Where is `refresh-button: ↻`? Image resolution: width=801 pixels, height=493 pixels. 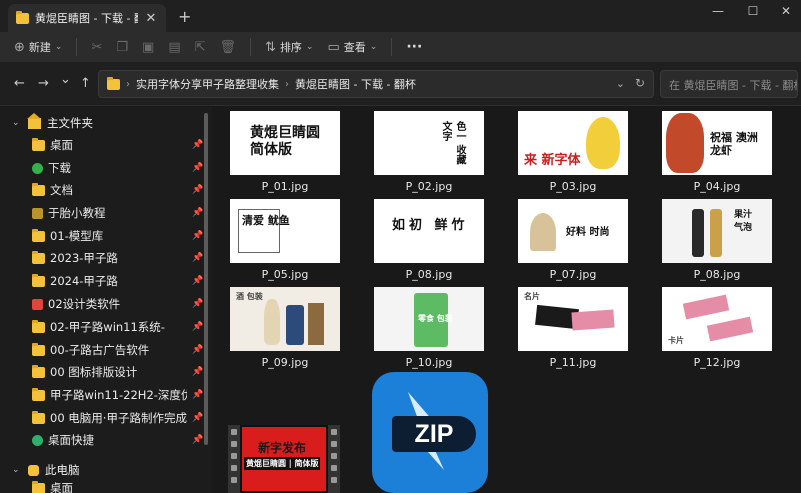
refresh-button: ↻ is located at coordinates (640, 83).